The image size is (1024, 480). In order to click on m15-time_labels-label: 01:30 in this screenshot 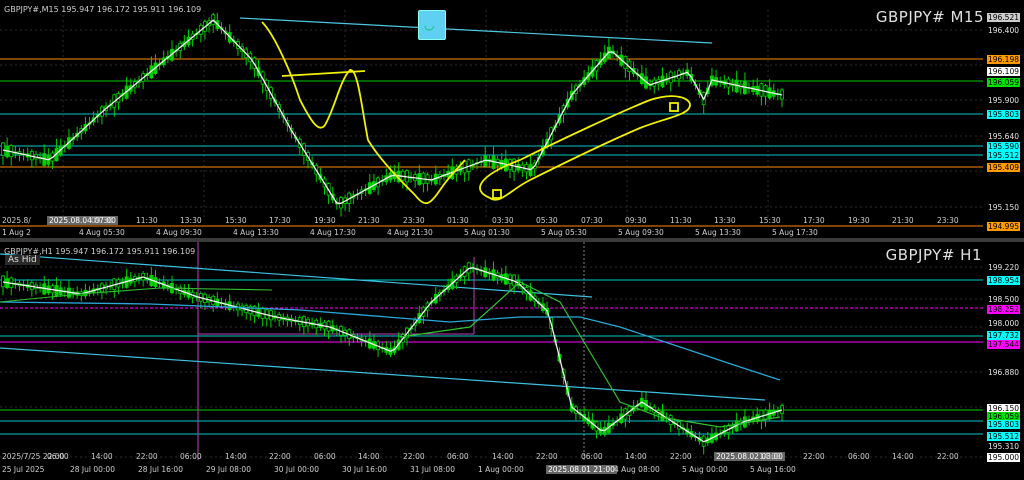, I will do `click(458, 220)`.